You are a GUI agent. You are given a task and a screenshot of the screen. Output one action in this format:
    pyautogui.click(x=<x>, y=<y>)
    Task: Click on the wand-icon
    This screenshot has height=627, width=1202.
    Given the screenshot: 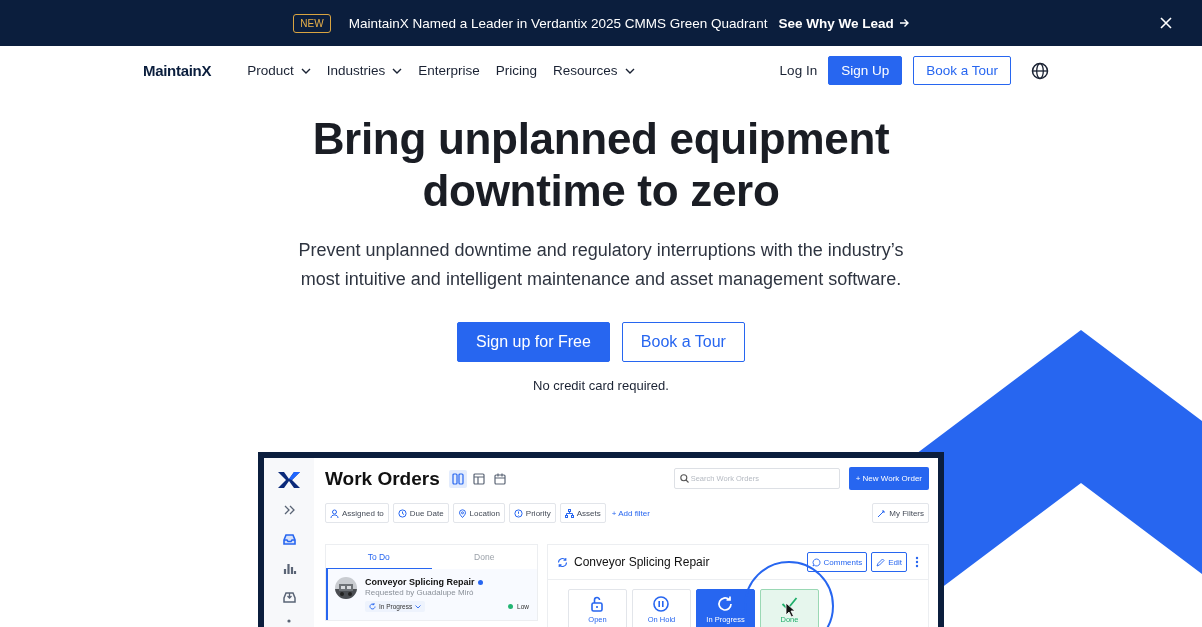 What is the action you would take?
    pyautogui.click(x=882, y=513)
    